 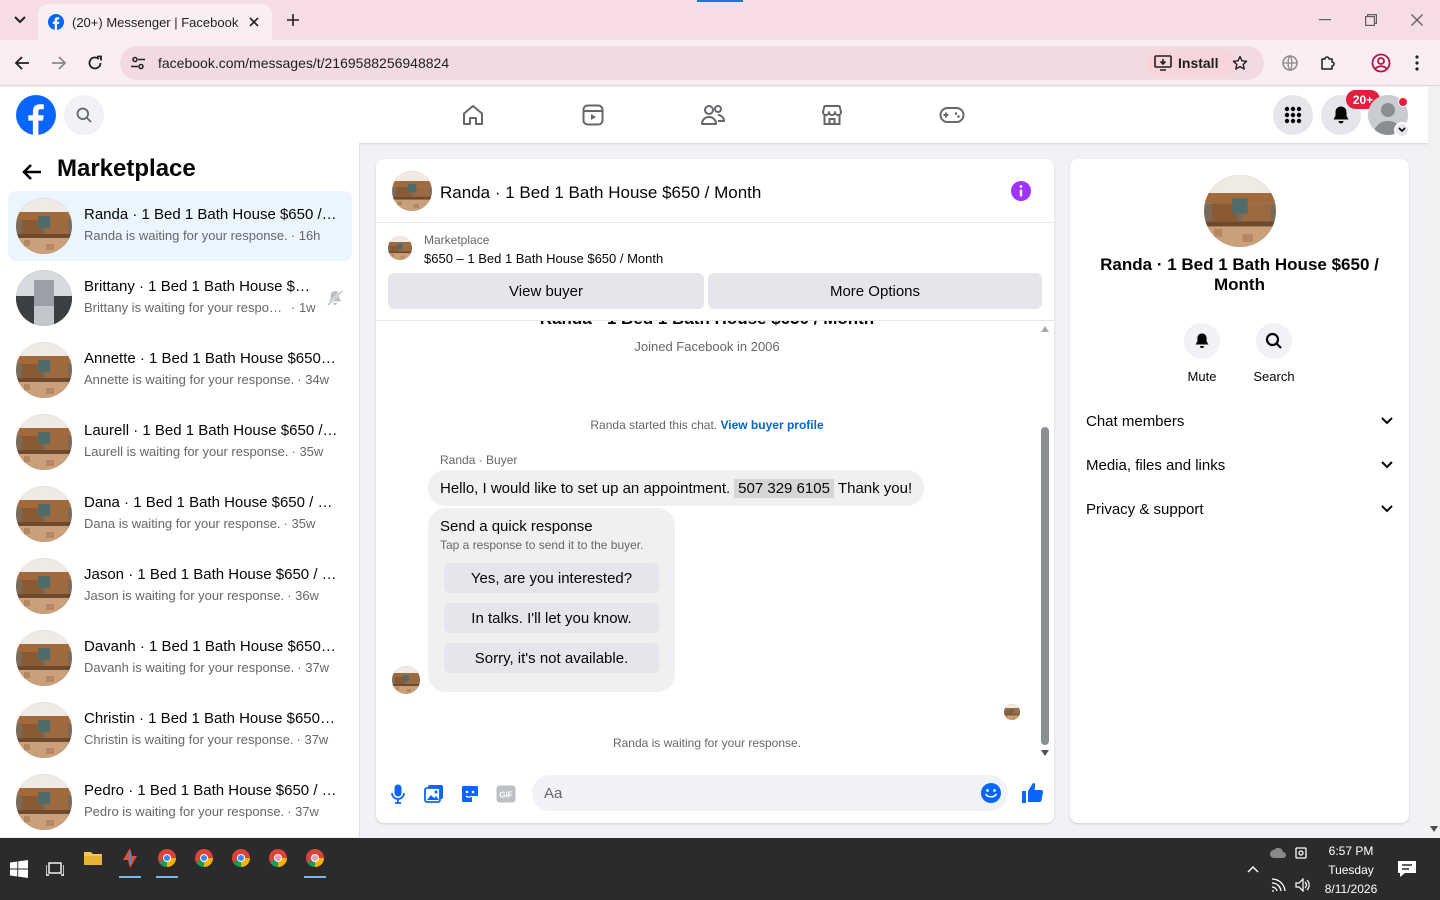 What do you see at coordinates (551, 618) in the screenshot?
I see `quick-response-in-talks-button: In talks. I'll let you know.` at bounding box center [551, 618].